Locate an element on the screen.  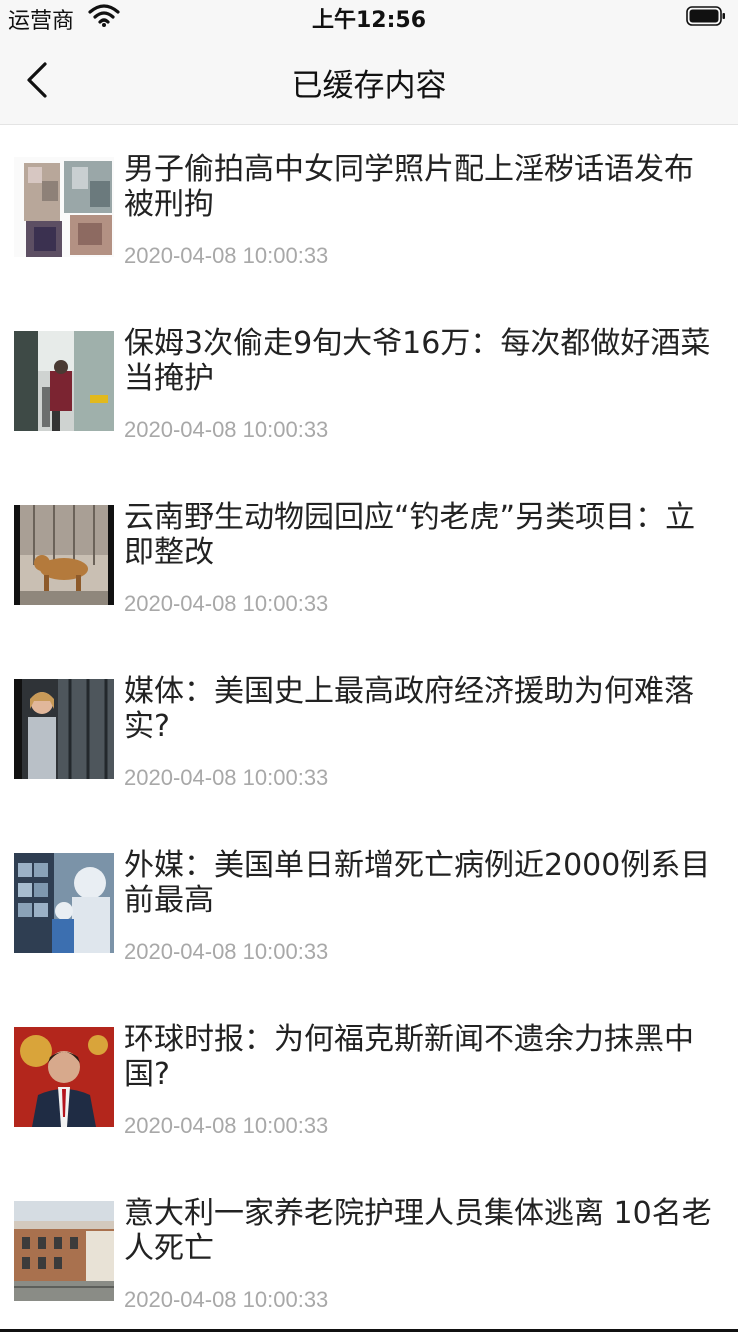
page-title: 已缓存内容 is located at coordinates (369, 86).